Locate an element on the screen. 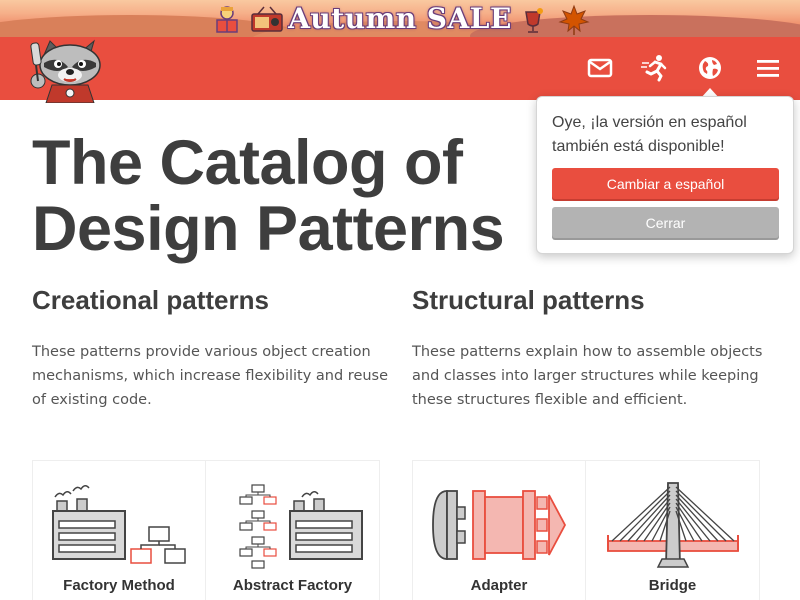 The image size is (800, 600). adapter-icon is located at coordinates (499, 525).